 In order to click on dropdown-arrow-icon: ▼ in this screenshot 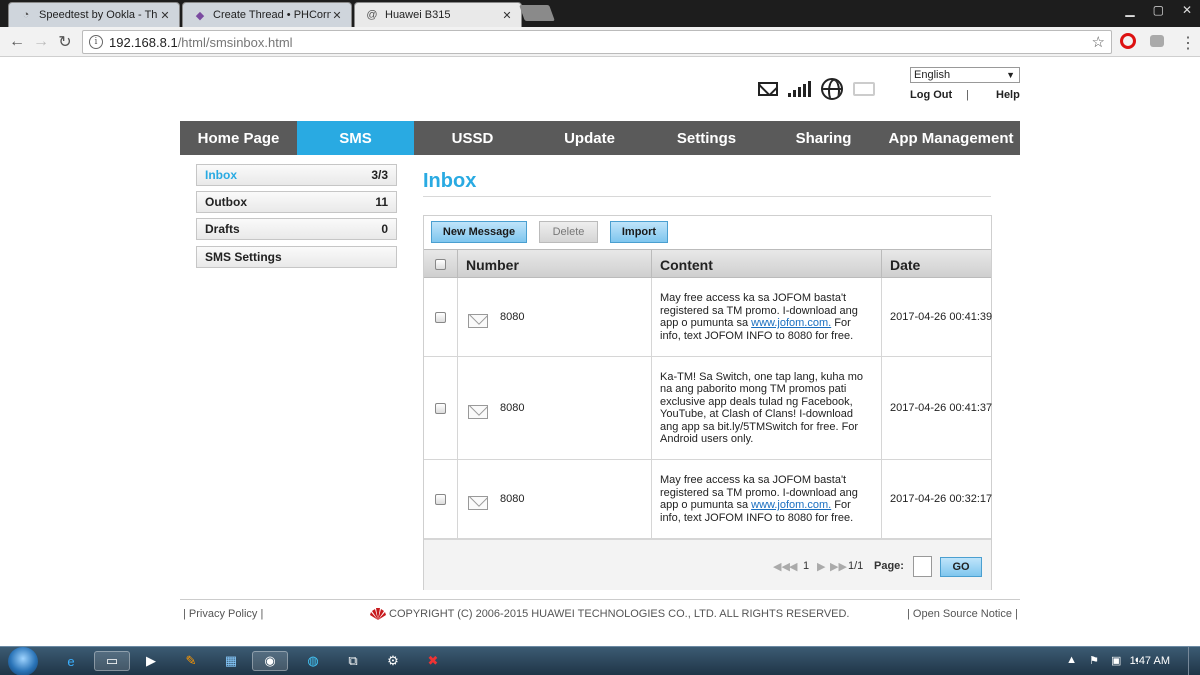, I will do `click(1010, 75)`.